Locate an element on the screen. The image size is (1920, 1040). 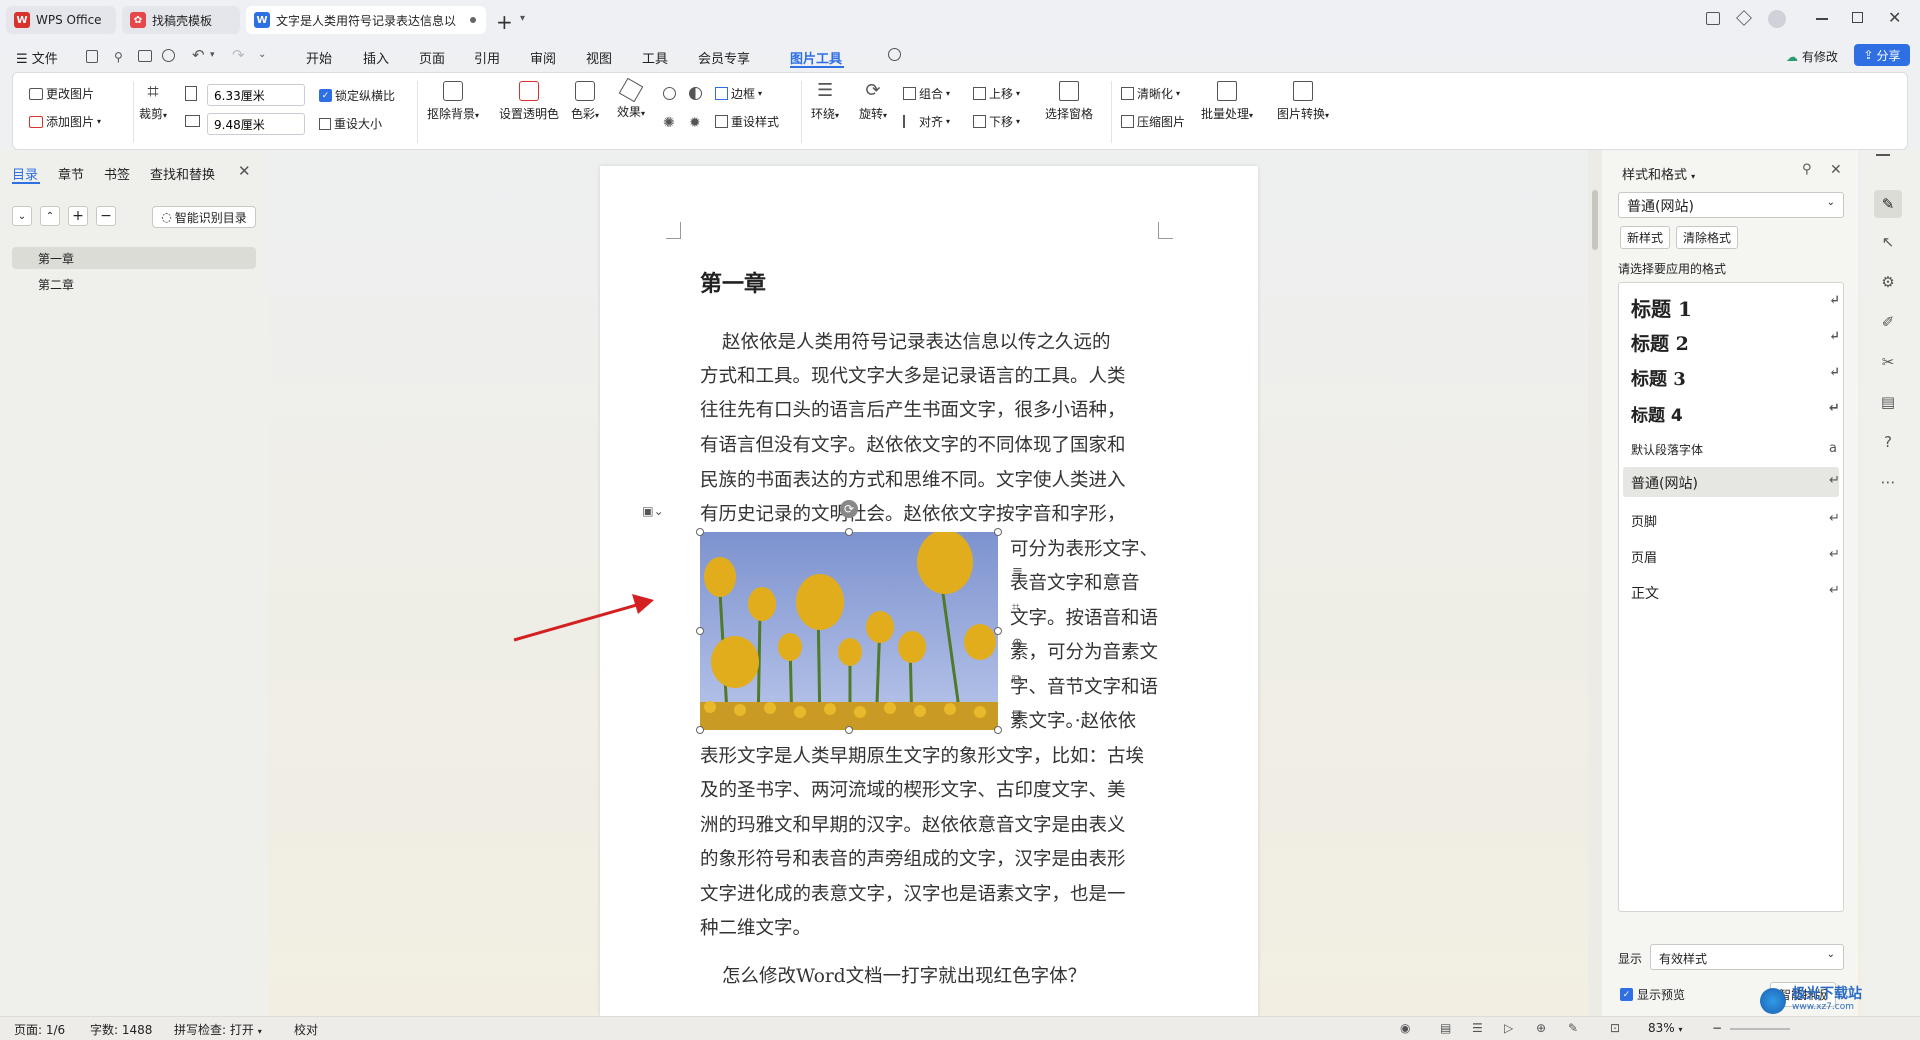
wrap-button: ☰ 环绕▾ is located at coordinates (825, 101).